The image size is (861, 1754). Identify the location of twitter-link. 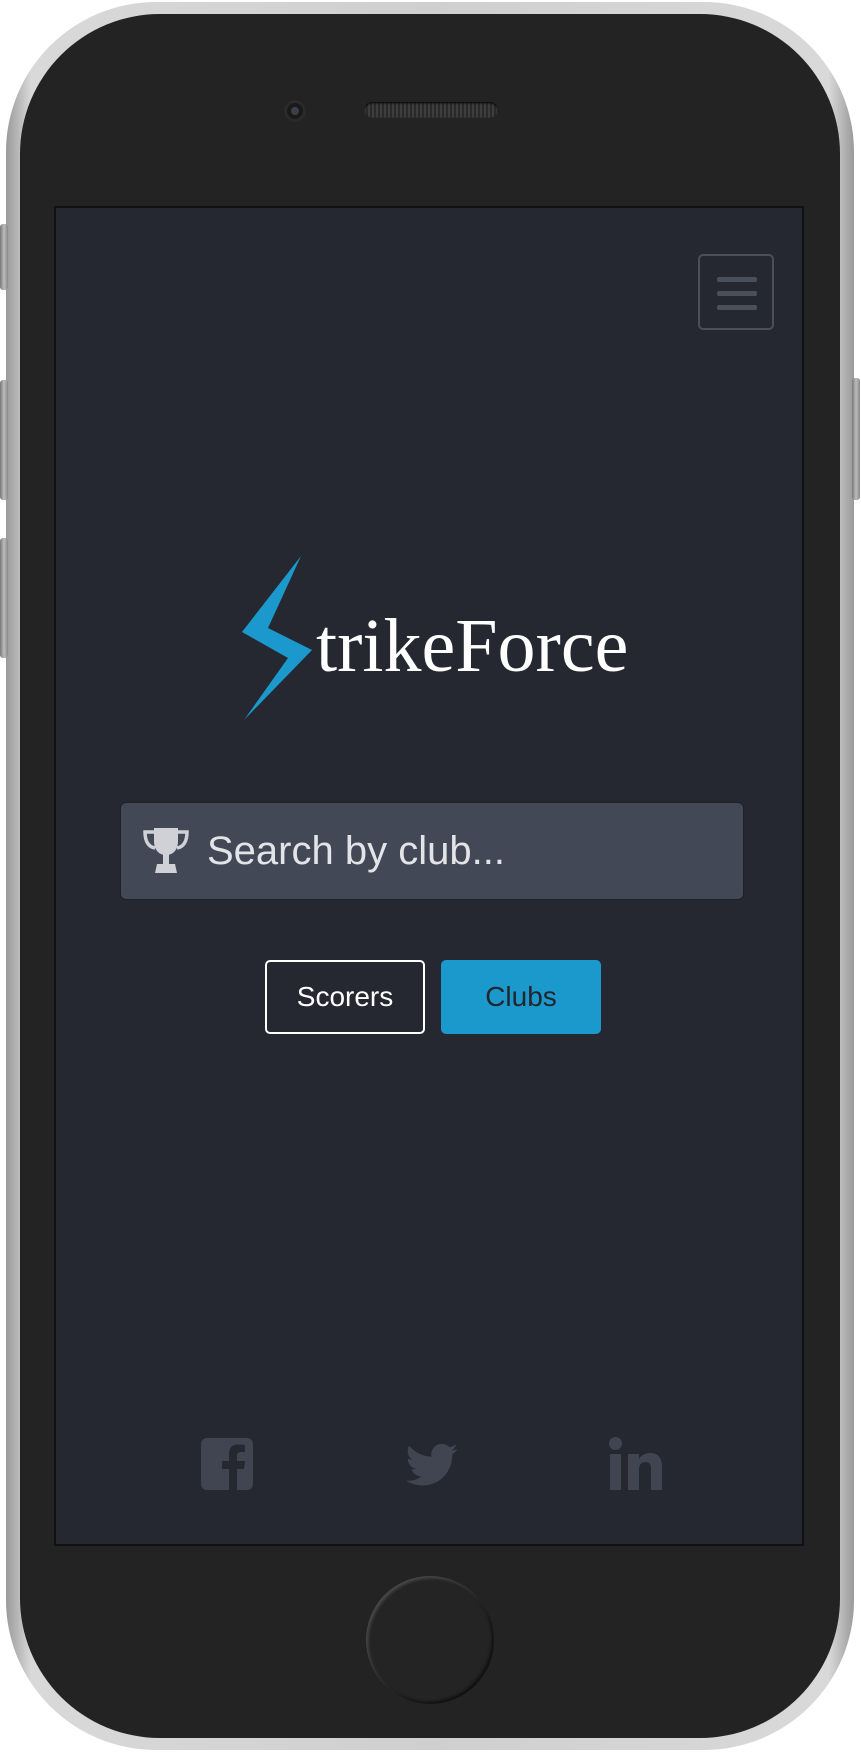
(432, 1464).